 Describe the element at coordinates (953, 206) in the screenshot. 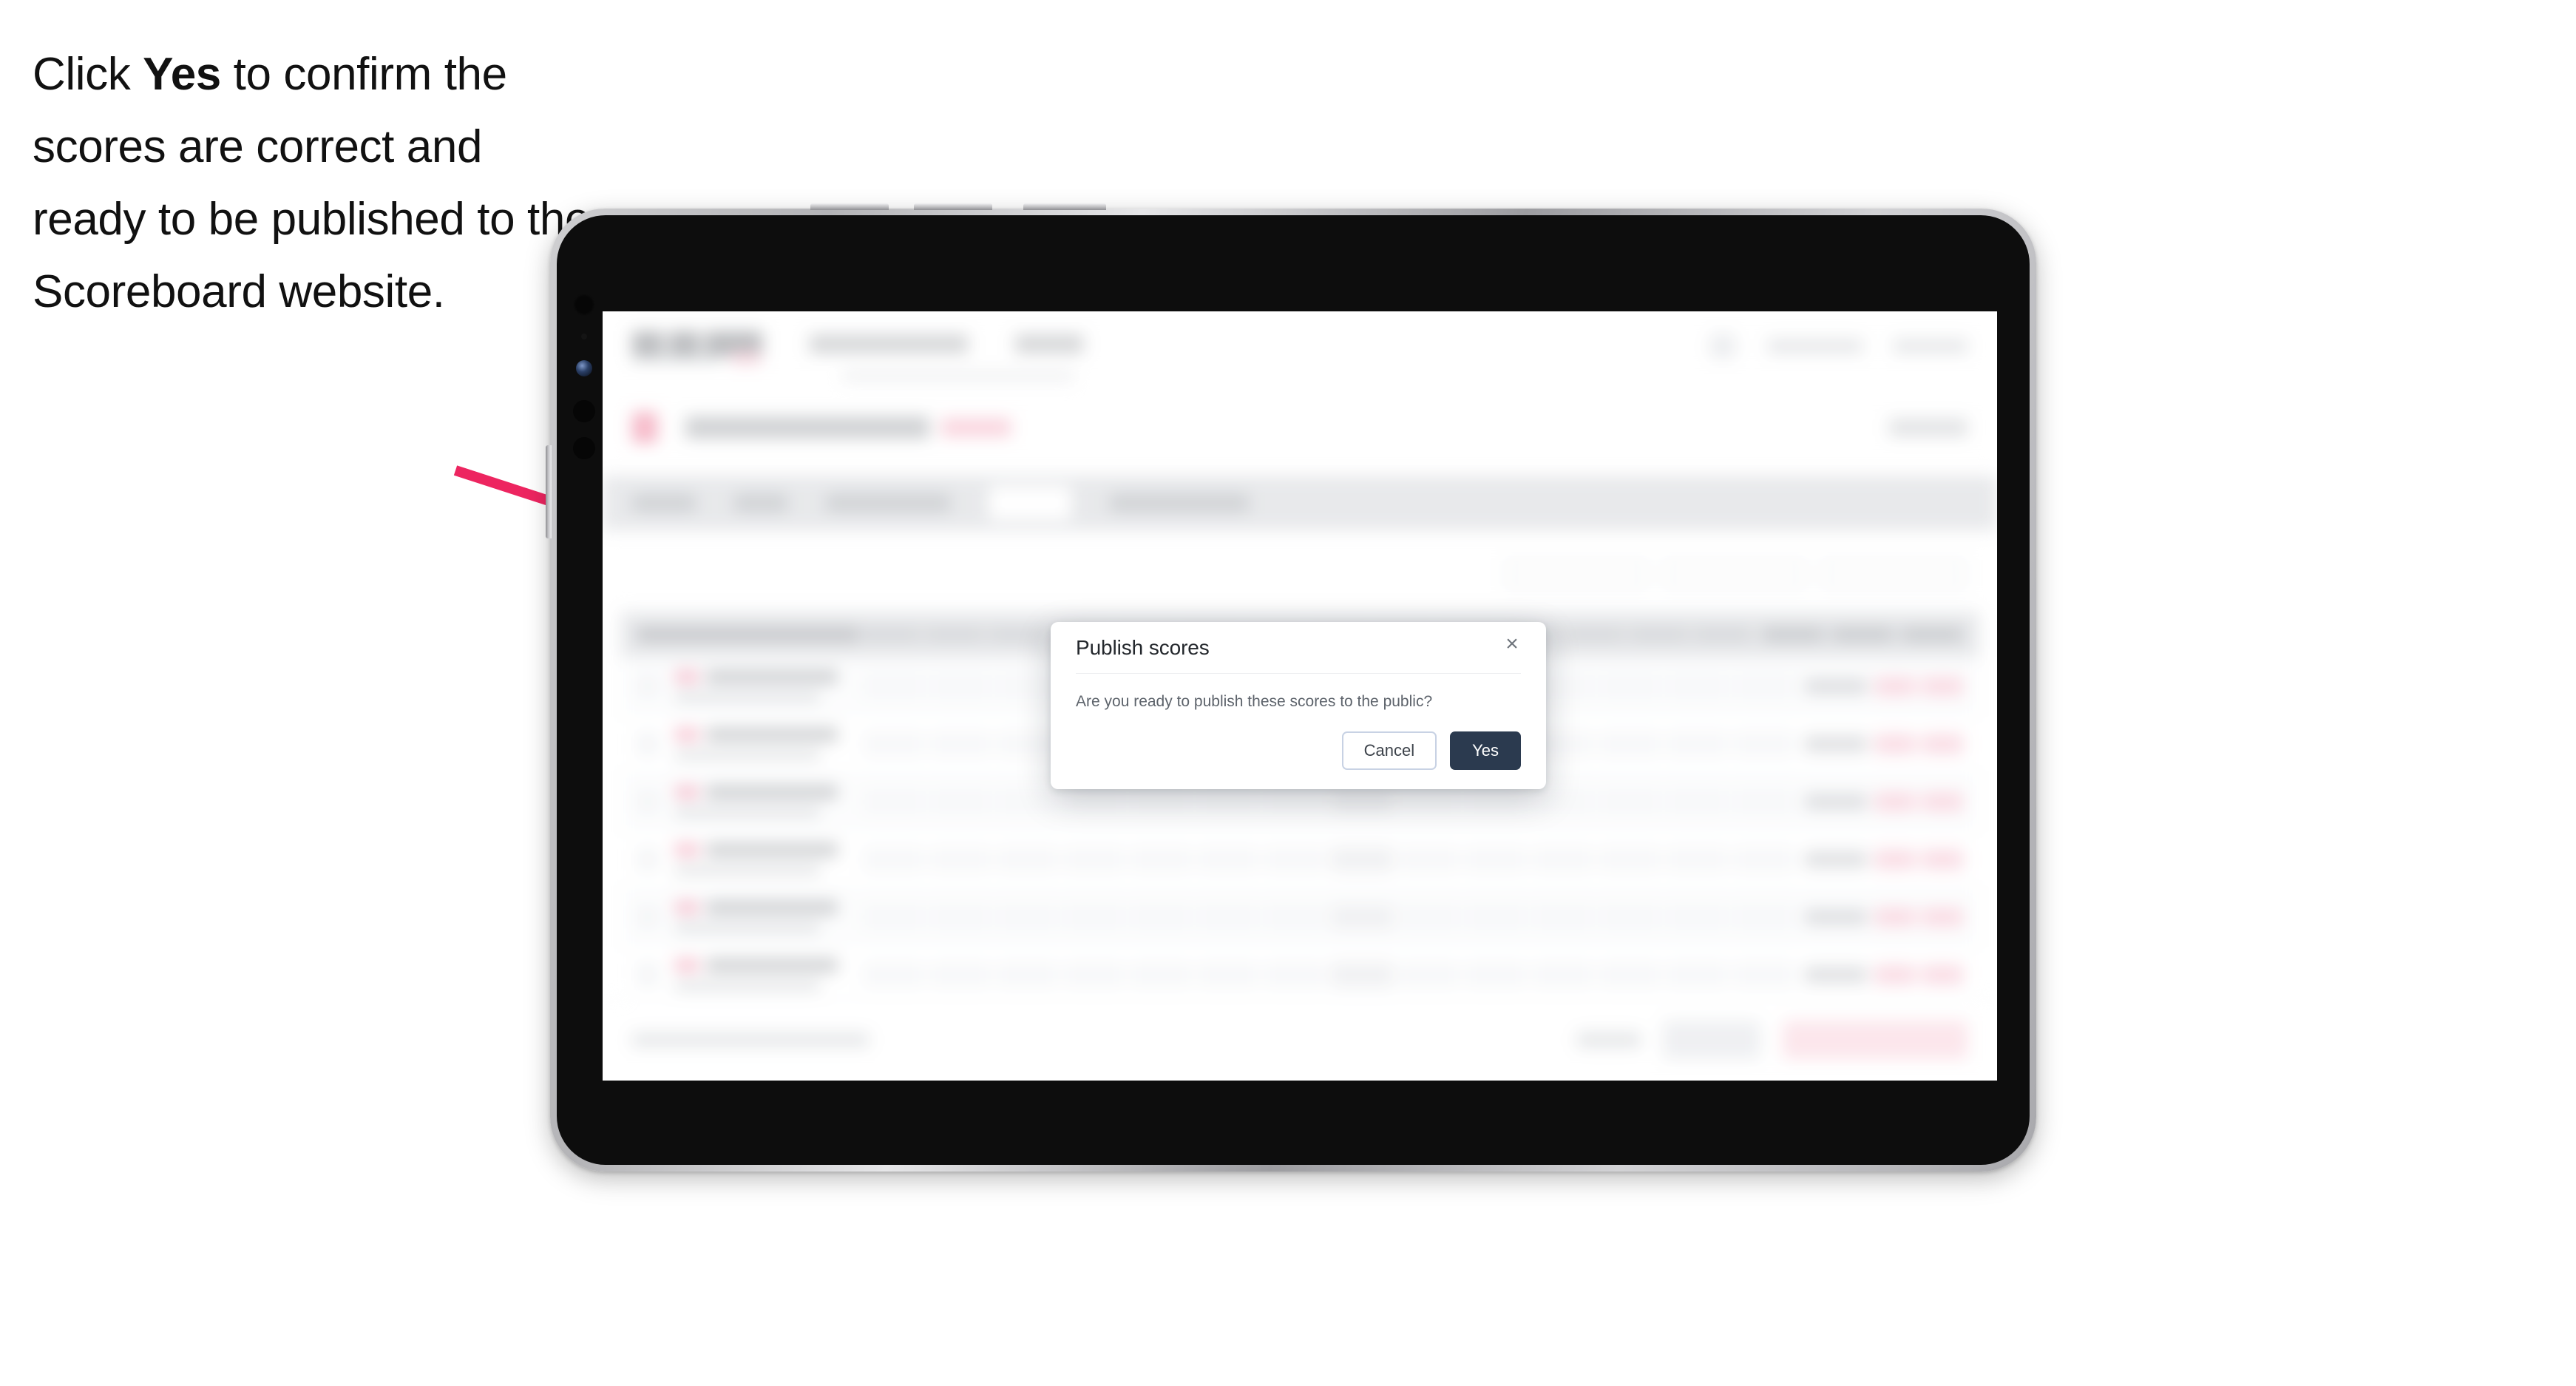

I see `volume-down-button` at that location.